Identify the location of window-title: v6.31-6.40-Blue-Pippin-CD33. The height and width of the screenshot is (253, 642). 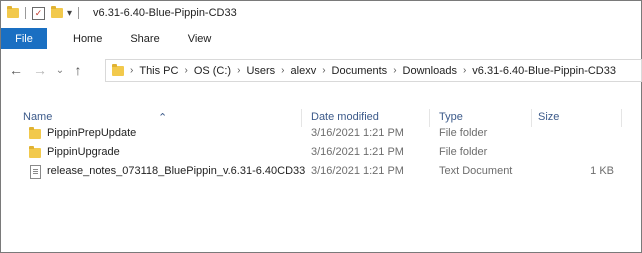
(165, 13).